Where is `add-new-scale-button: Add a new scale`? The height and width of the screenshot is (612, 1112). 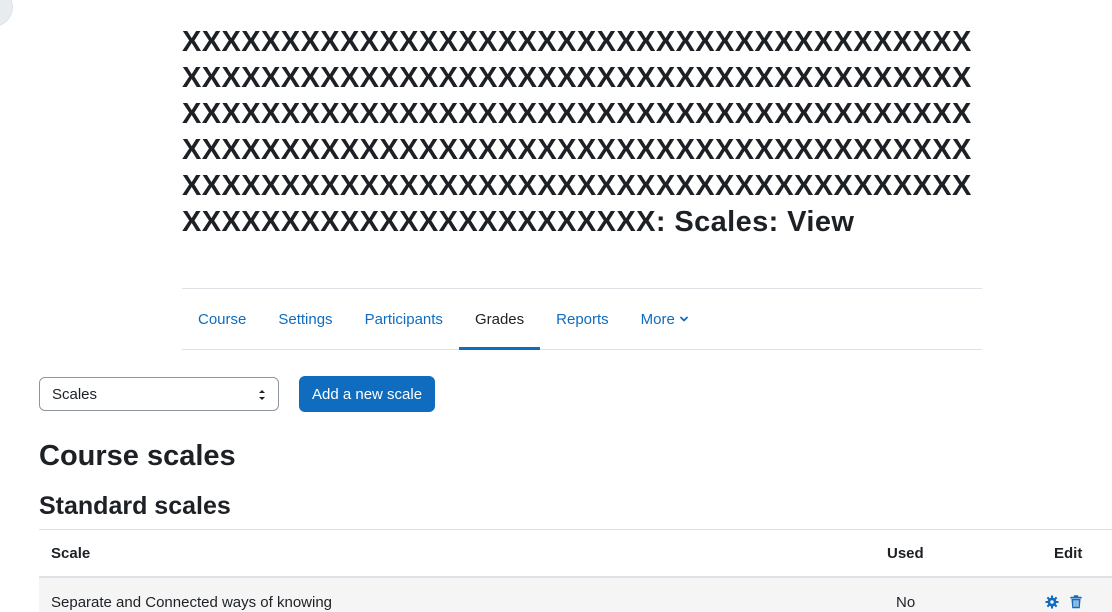
add-new-scale-button: Add a new scale is located at coordinates (367, 394).